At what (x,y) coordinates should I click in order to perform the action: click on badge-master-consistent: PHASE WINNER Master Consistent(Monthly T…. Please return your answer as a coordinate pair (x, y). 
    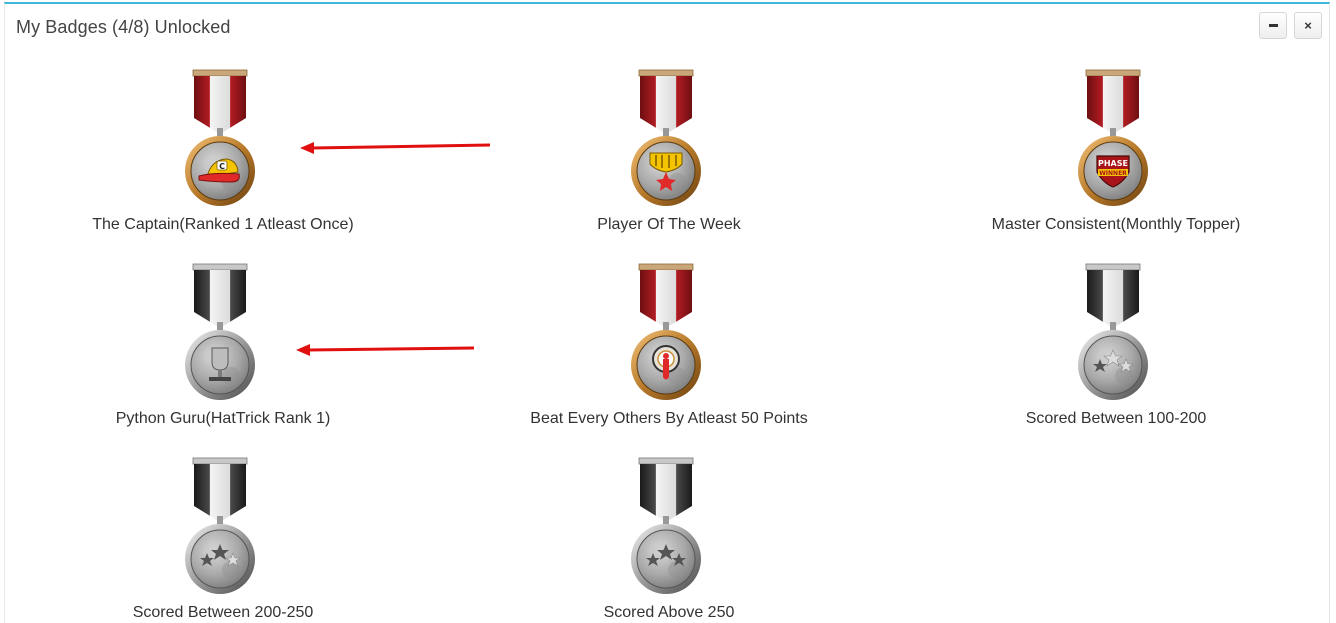
    Looking at the image, I should click on (1116, 151).